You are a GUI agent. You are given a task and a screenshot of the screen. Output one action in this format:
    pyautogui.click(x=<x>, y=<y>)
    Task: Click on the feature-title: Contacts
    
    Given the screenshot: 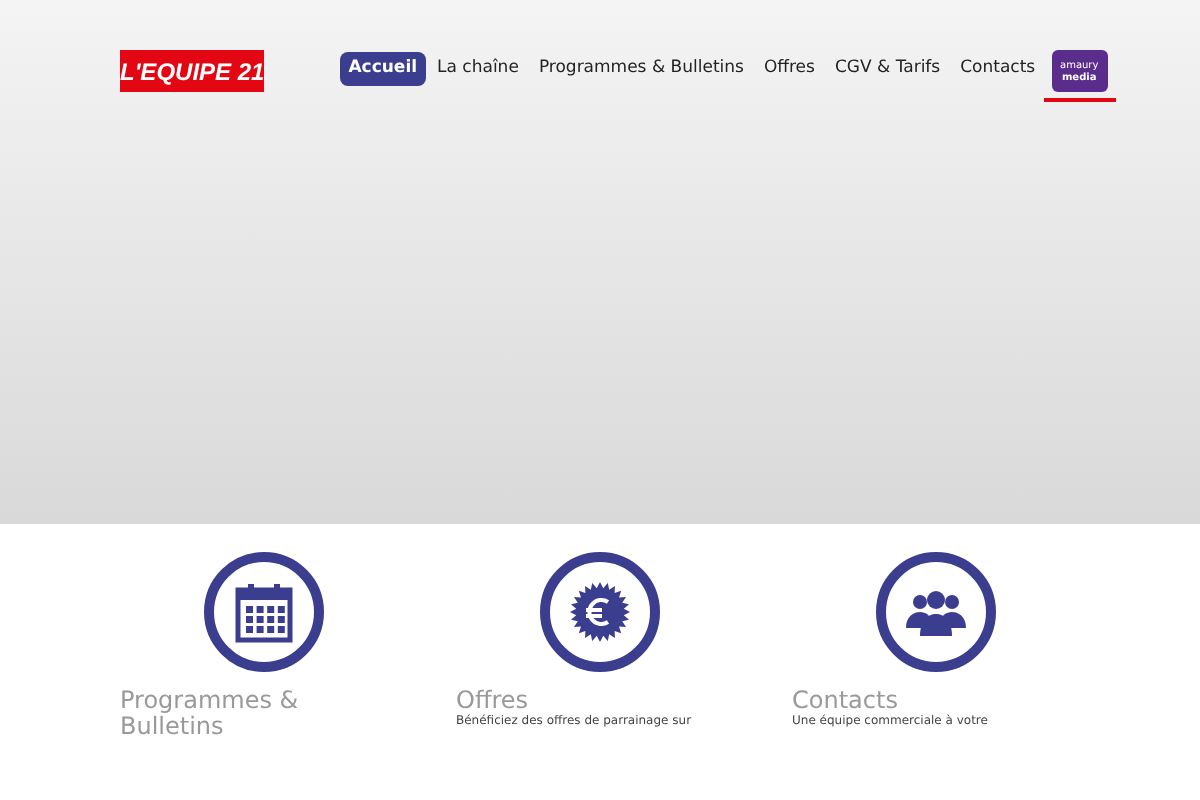 What is the action you would take?
    pyautogui.click(x=846, y=701)
    